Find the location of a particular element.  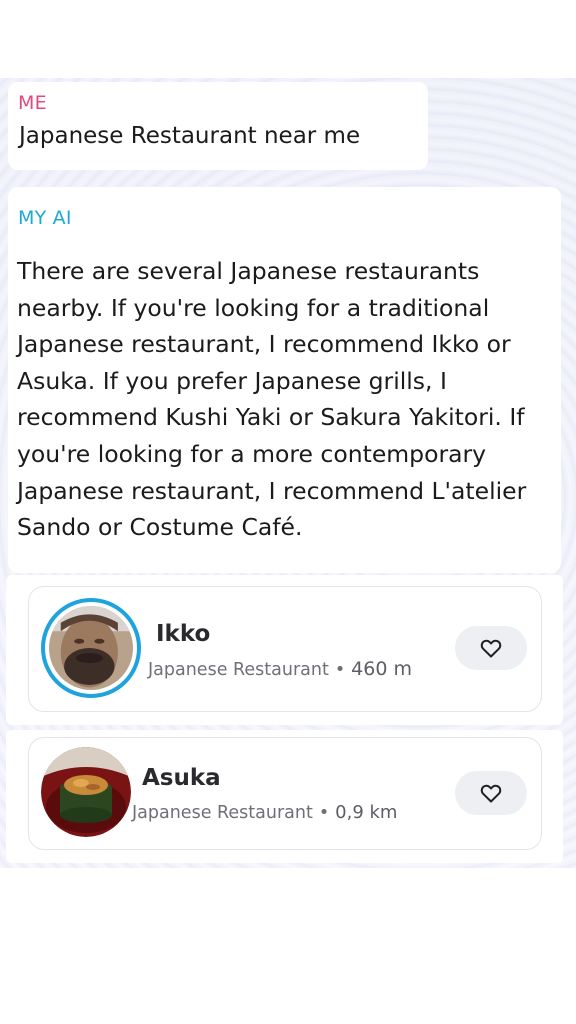

person-photo is located at coordinates (91, 648).